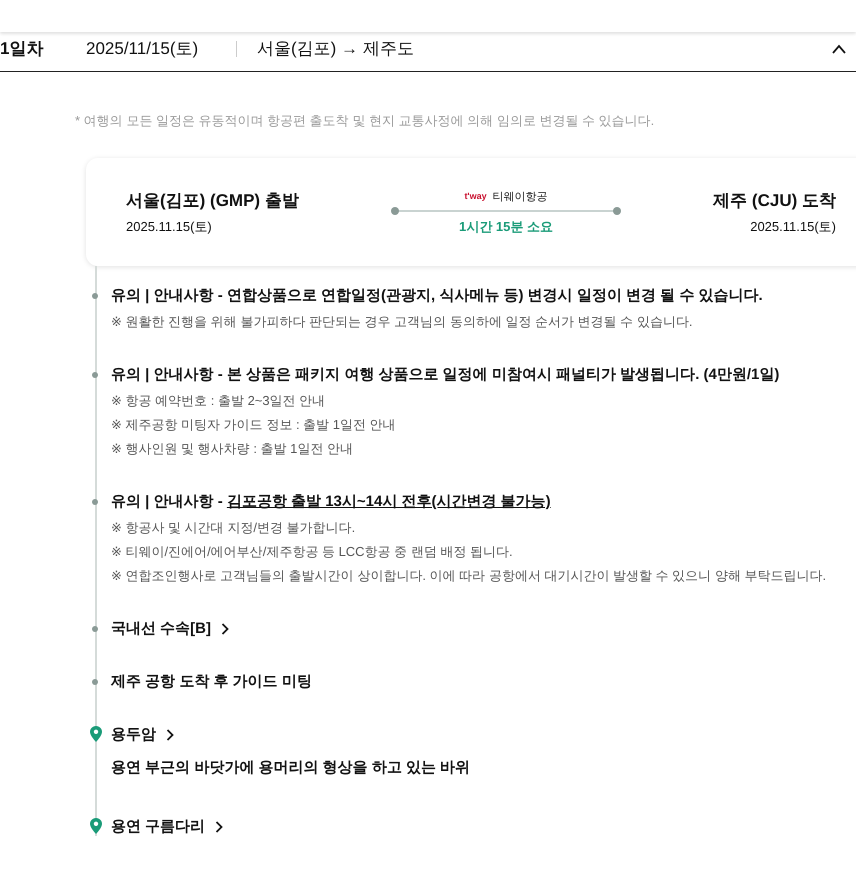 The width and height of the screenshot is (856, 885). Describe the element at coordinates (211, 681) in the screenshot. I see `step-title: 제주 공항 도착 후 가이드 미팅` at that location.